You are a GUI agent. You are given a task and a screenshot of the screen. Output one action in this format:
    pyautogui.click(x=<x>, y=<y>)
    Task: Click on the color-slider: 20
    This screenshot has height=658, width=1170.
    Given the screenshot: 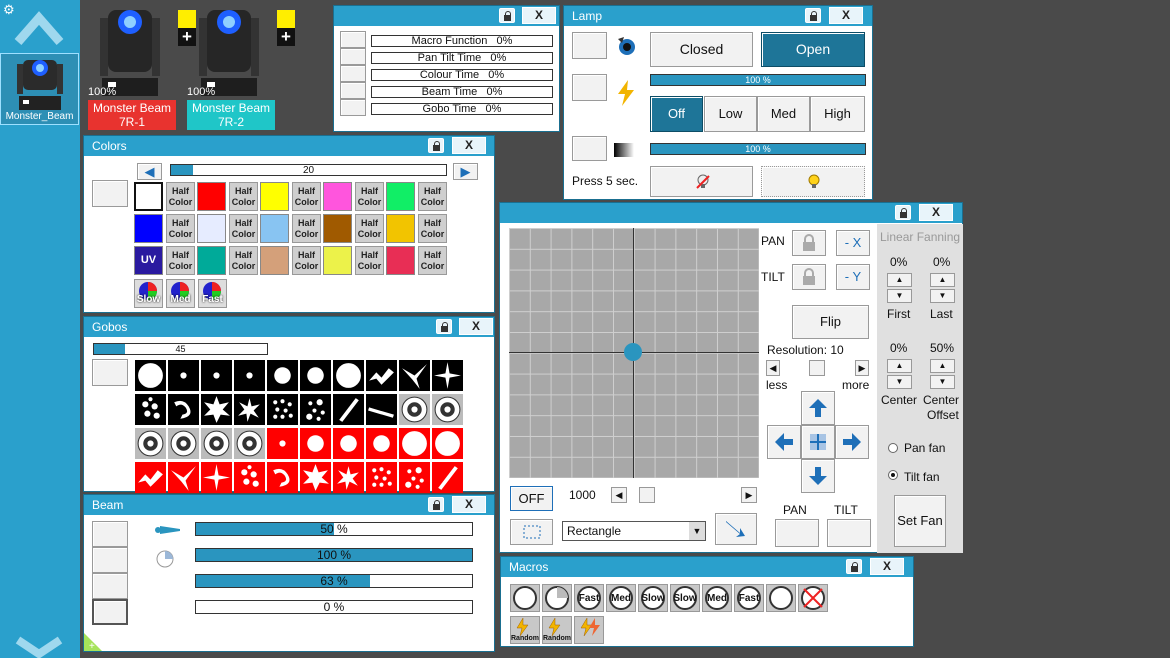 What is the action you would take?
    pyautogui.click(x=308, y=170)
    